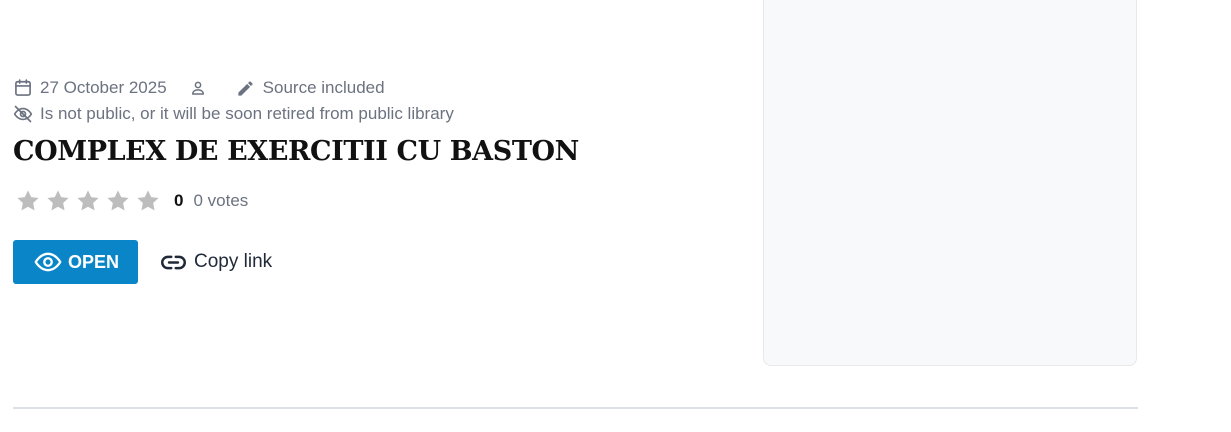  Describe the element at coordinates (296, 151) in the screenshot. I see `document-title: COMPLEX DE EXERCITII CU BASTON` at that location.